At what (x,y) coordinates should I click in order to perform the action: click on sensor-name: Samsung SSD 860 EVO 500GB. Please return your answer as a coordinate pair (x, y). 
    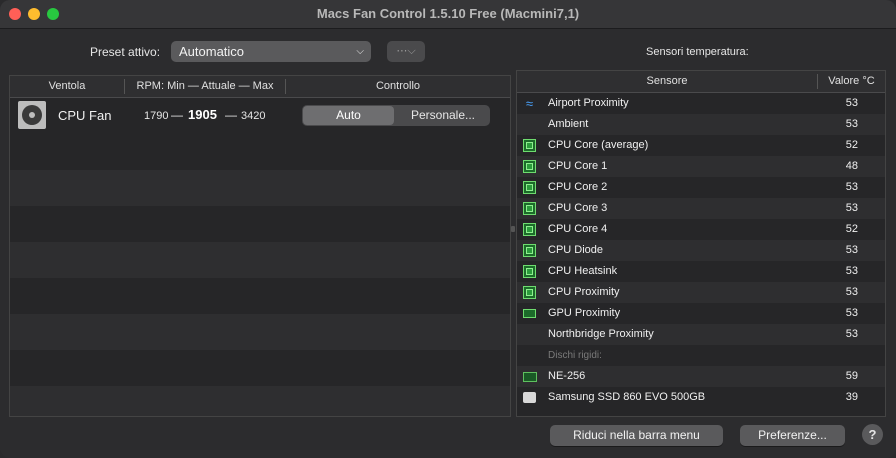
    Looking at the image, I should click on (627, 397).